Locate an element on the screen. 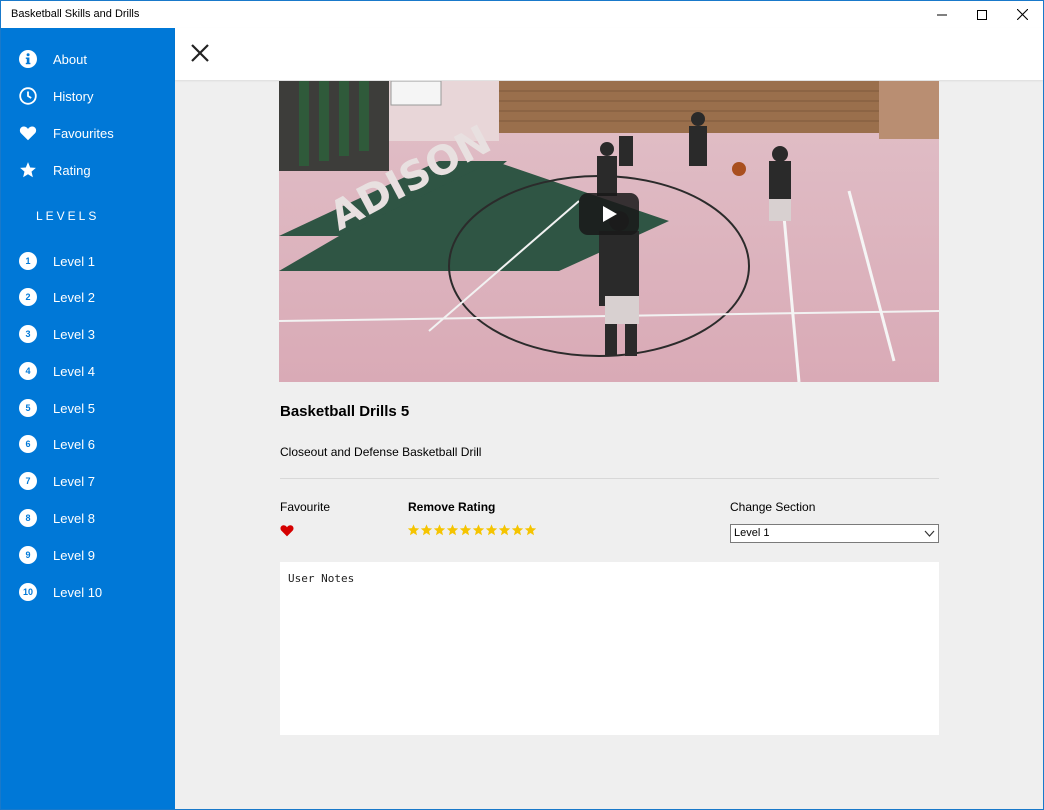 This screenshot has width=1044, height=810. play-icon is located at coordinates (610, 214).